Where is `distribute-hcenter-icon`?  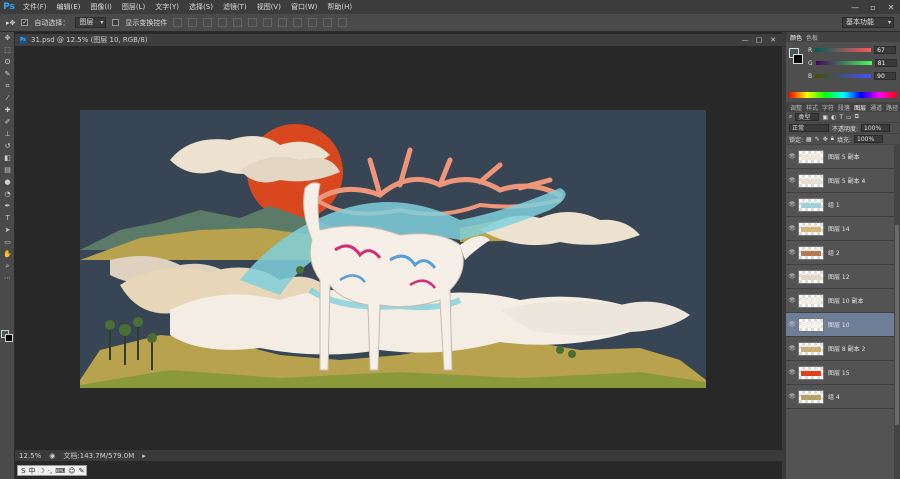
distribute-hcenter-icon is located at coordinates (328, 22).